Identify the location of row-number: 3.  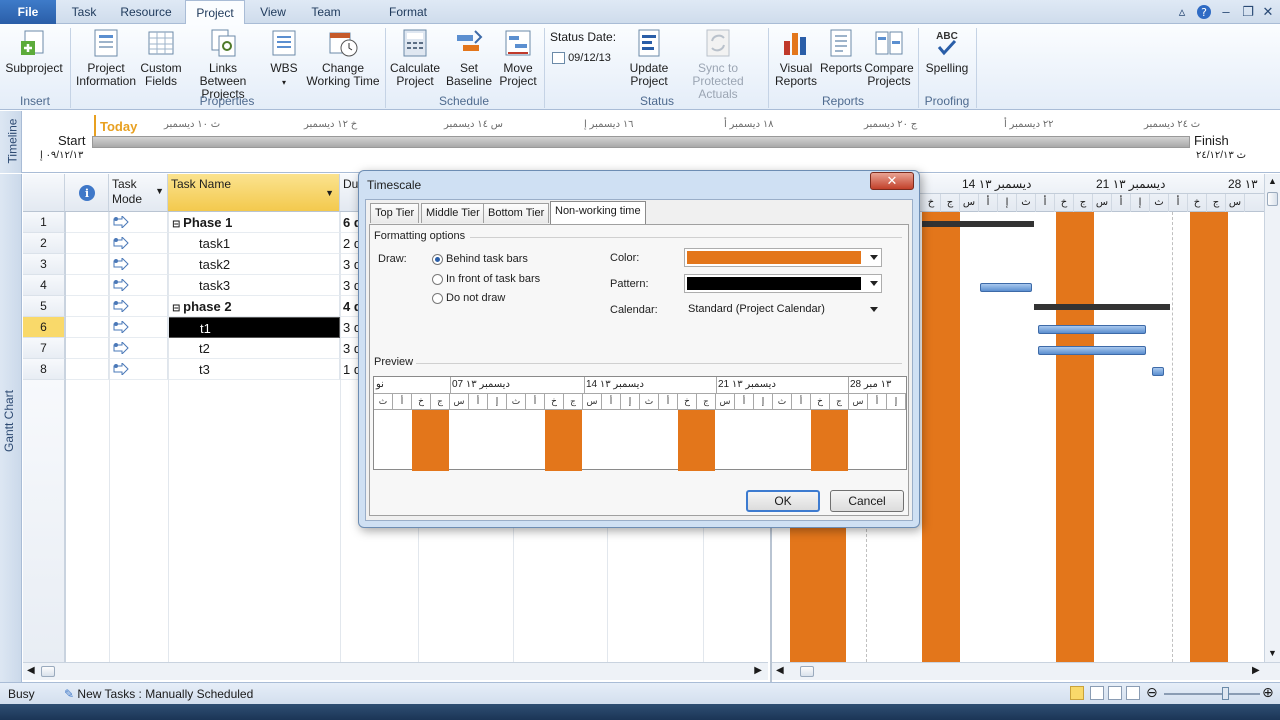
(44, 264).